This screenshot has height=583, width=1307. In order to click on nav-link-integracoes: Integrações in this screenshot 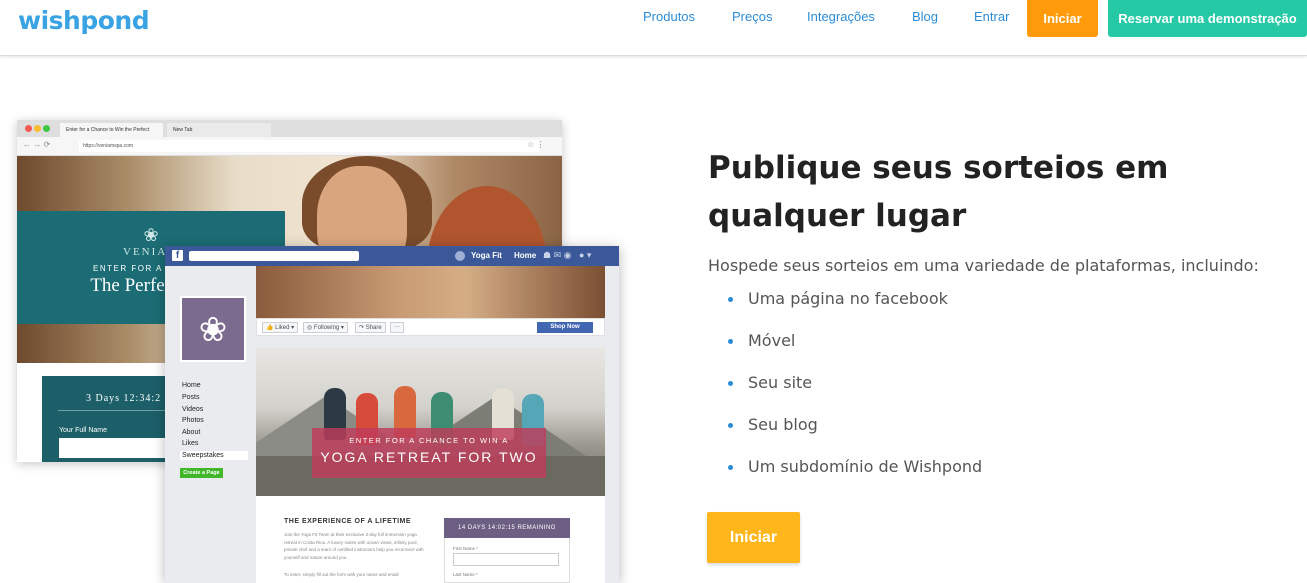, I will do `click(841, 16)`.